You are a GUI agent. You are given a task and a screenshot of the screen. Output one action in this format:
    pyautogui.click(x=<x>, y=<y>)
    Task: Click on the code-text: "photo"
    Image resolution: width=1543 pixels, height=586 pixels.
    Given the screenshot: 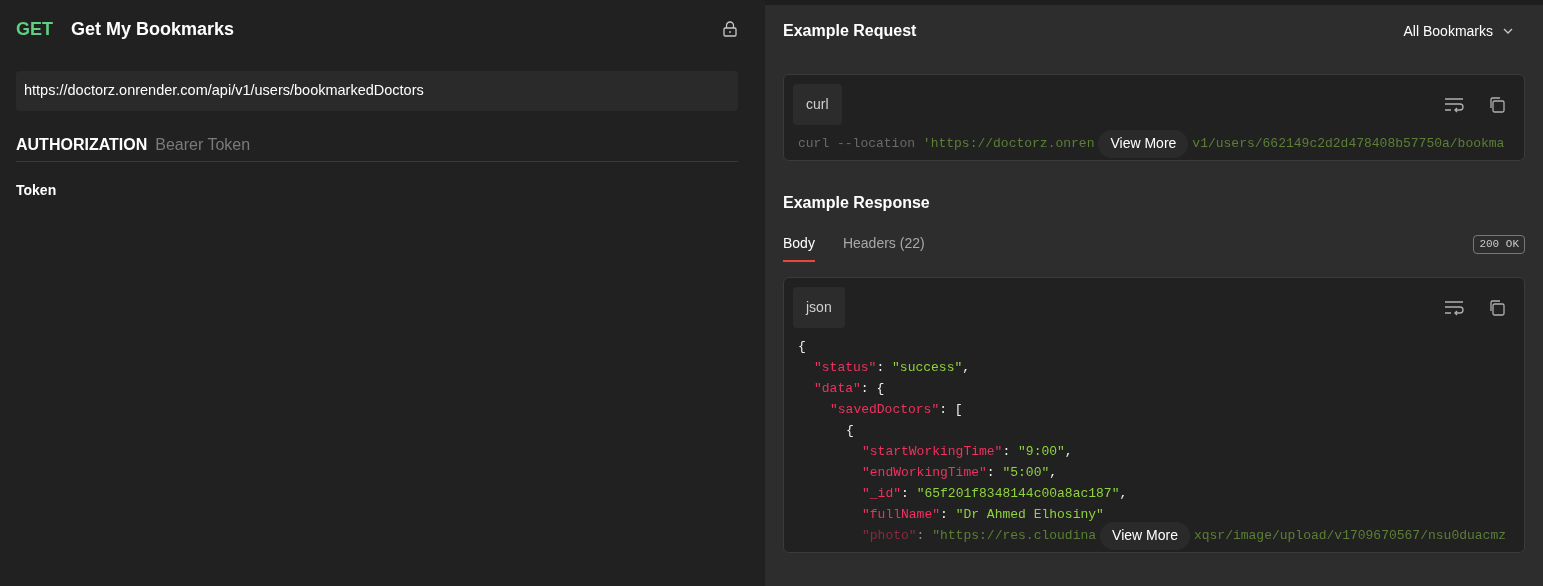 What is the action you would take?
    pyautogui.click(x=889, y=535)
    